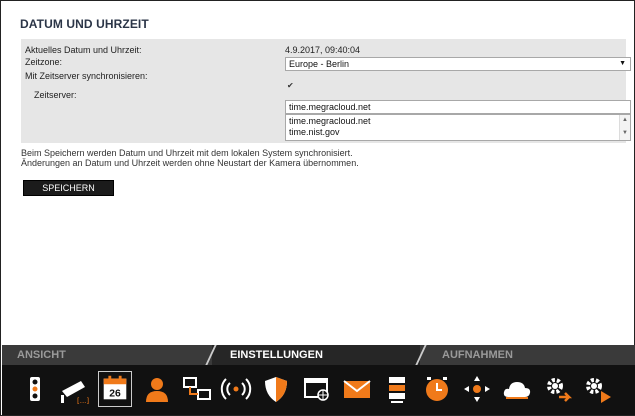 This screenshot has width=635, height=416. I want to click on tab-einstellungen: EINSTELLUNGEN, so click(276, 355).